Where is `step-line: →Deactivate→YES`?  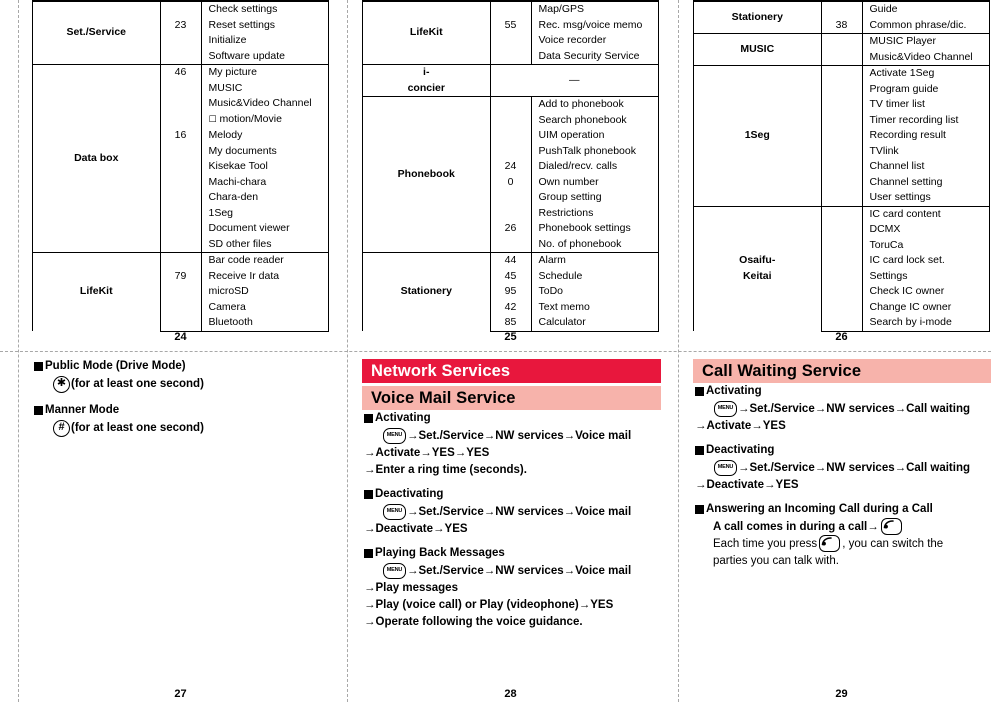 step-line: →Deactivate→YES is located at coordinates (514, 529).